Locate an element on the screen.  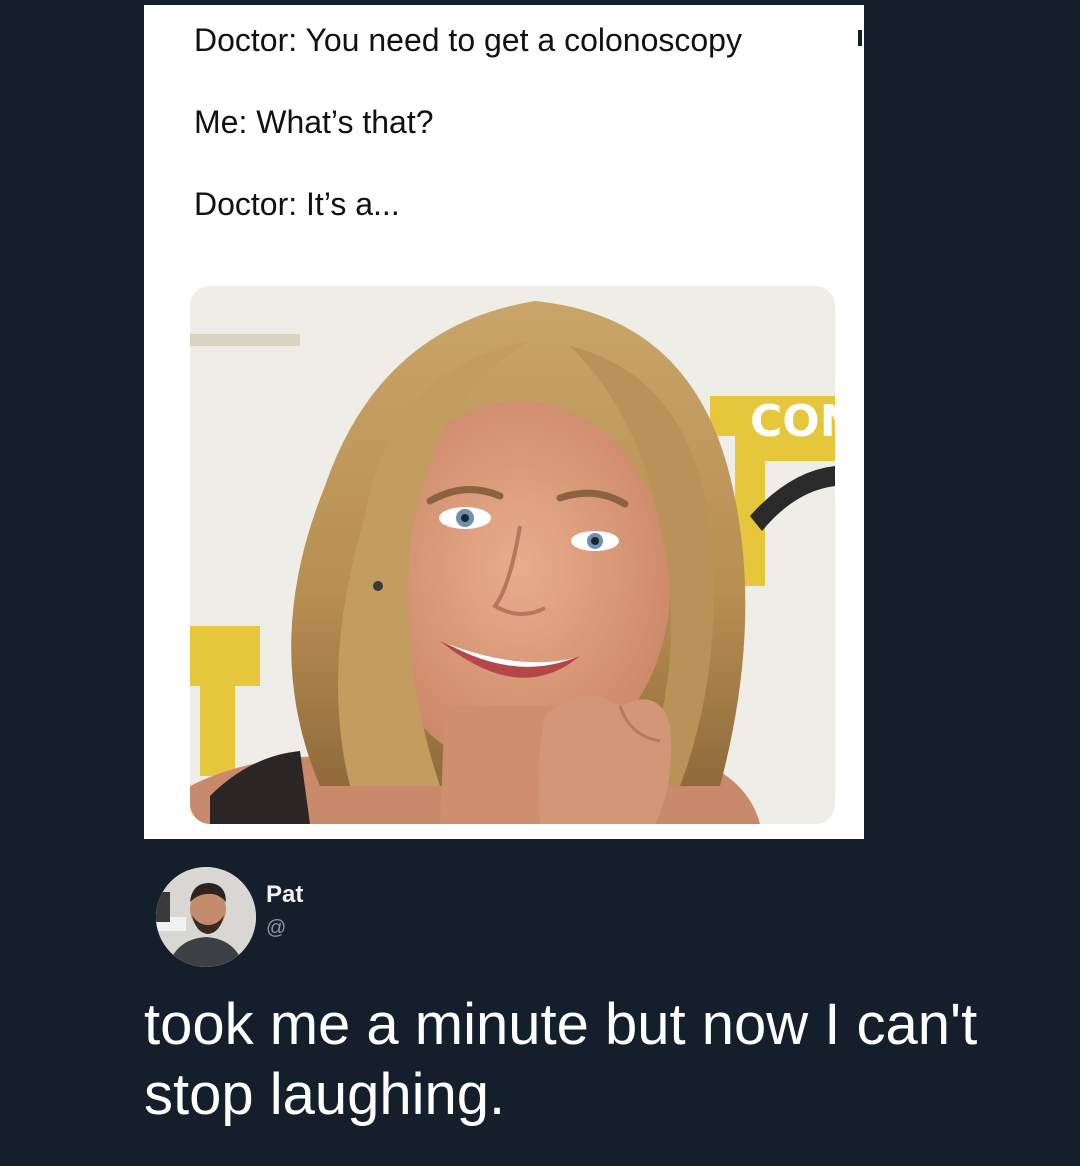
svg-text: CON is located at coordinates (792, 421).